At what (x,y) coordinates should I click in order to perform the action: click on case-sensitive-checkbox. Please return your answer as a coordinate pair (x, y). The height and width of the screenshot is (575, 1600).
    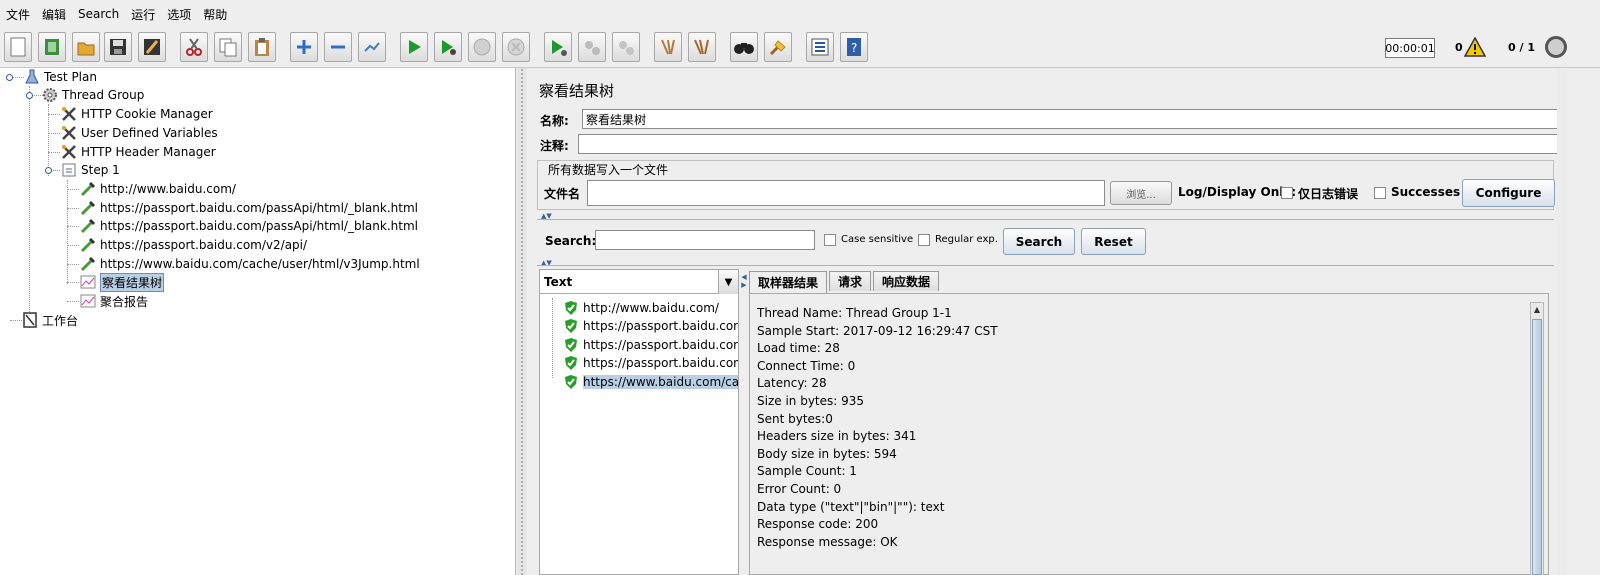
    Looking at the image, I should click on (830, 240).